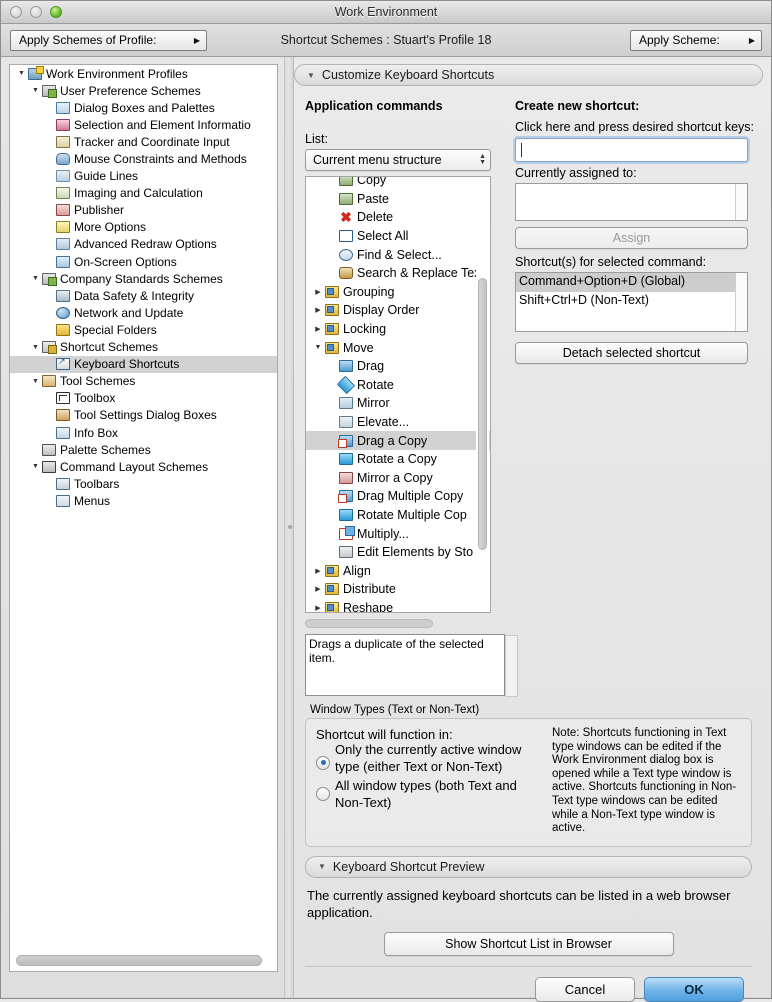  Describe the element at coordinates (346, 385) in the screenshot. I see `rotate-icon` at that location.